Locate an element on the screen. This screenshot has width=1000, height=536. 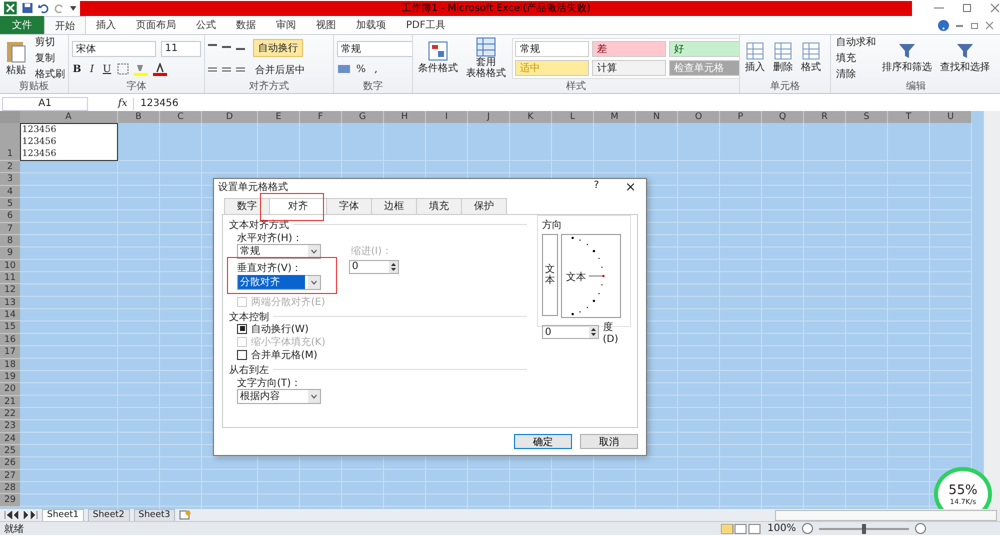
font-color-icon is located at coordinates (160, 69).